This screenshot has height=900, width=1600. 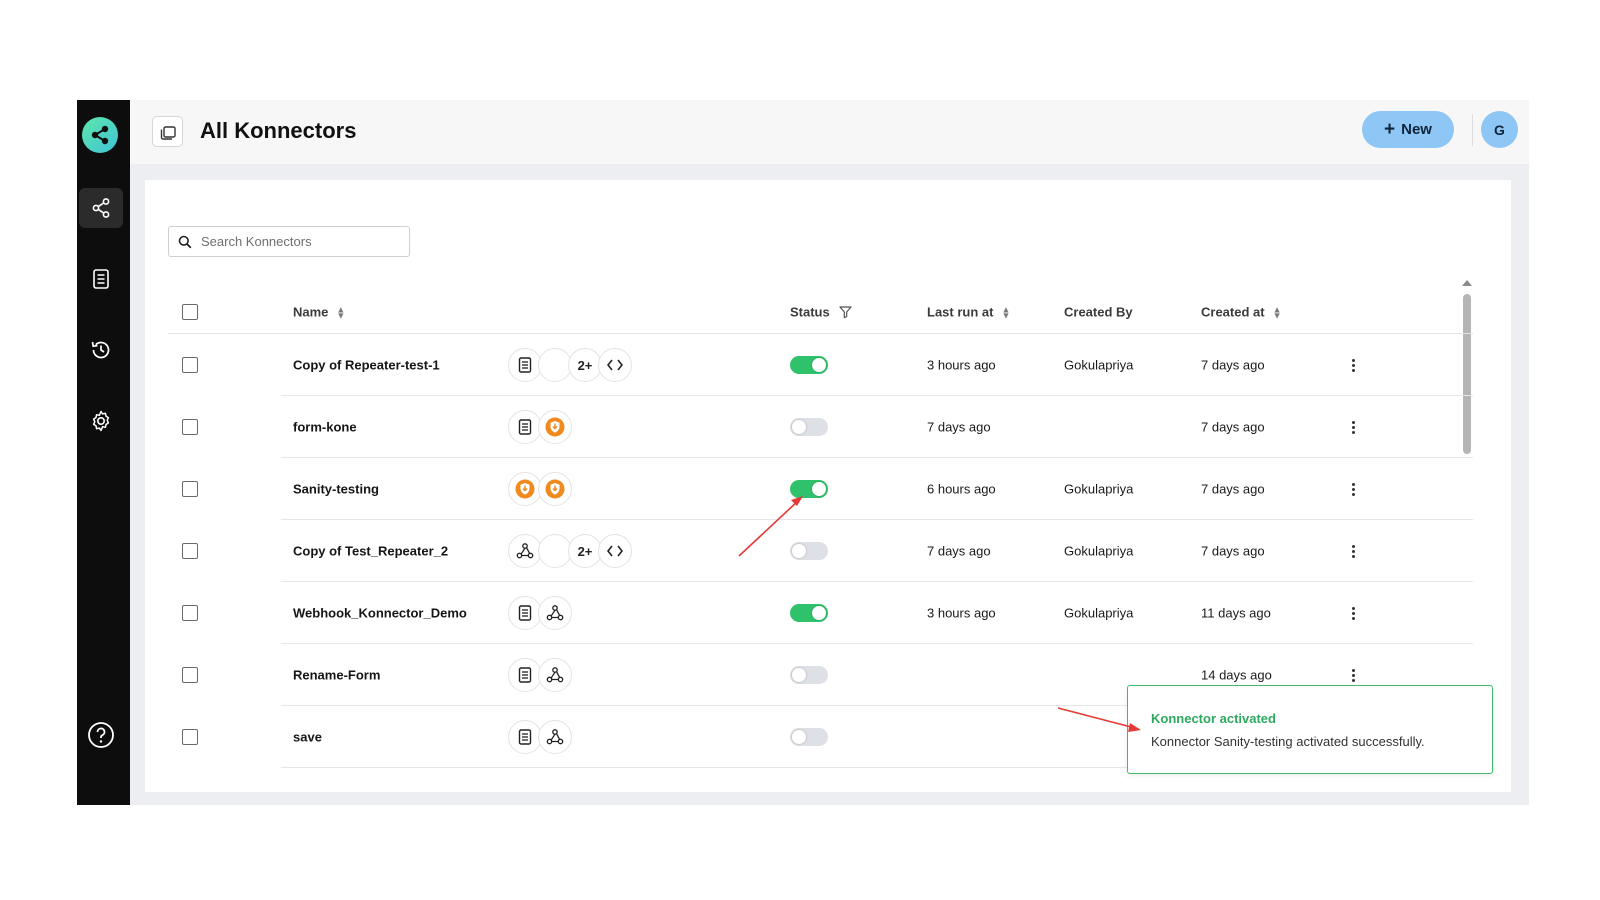 I want to click on column-header-status: Status, so click(x=821, y=311).